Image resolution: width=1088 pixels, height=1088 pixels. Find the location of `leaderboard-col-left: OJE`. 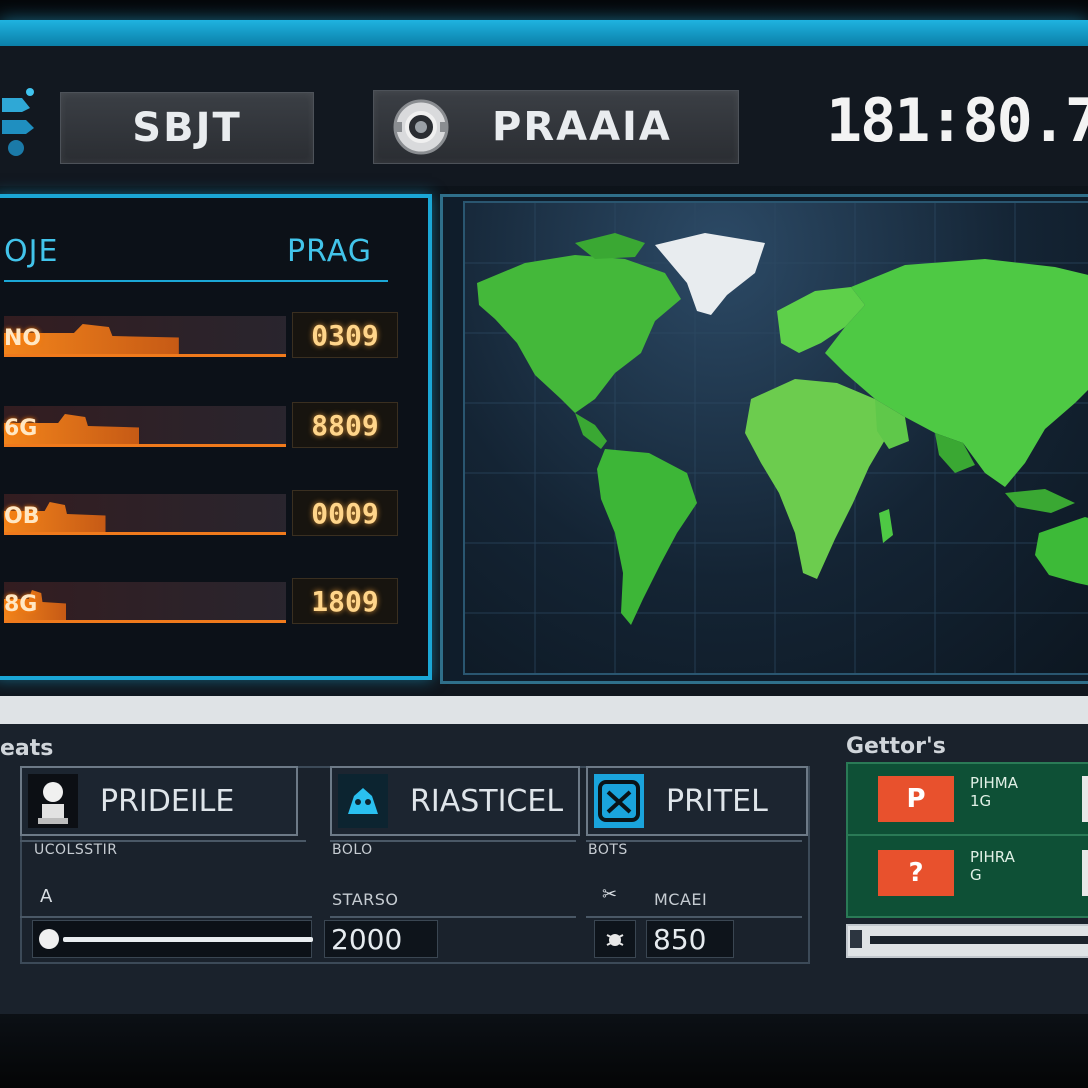

leaderboard-col-left: OJE is located at coordinates (31, 251).